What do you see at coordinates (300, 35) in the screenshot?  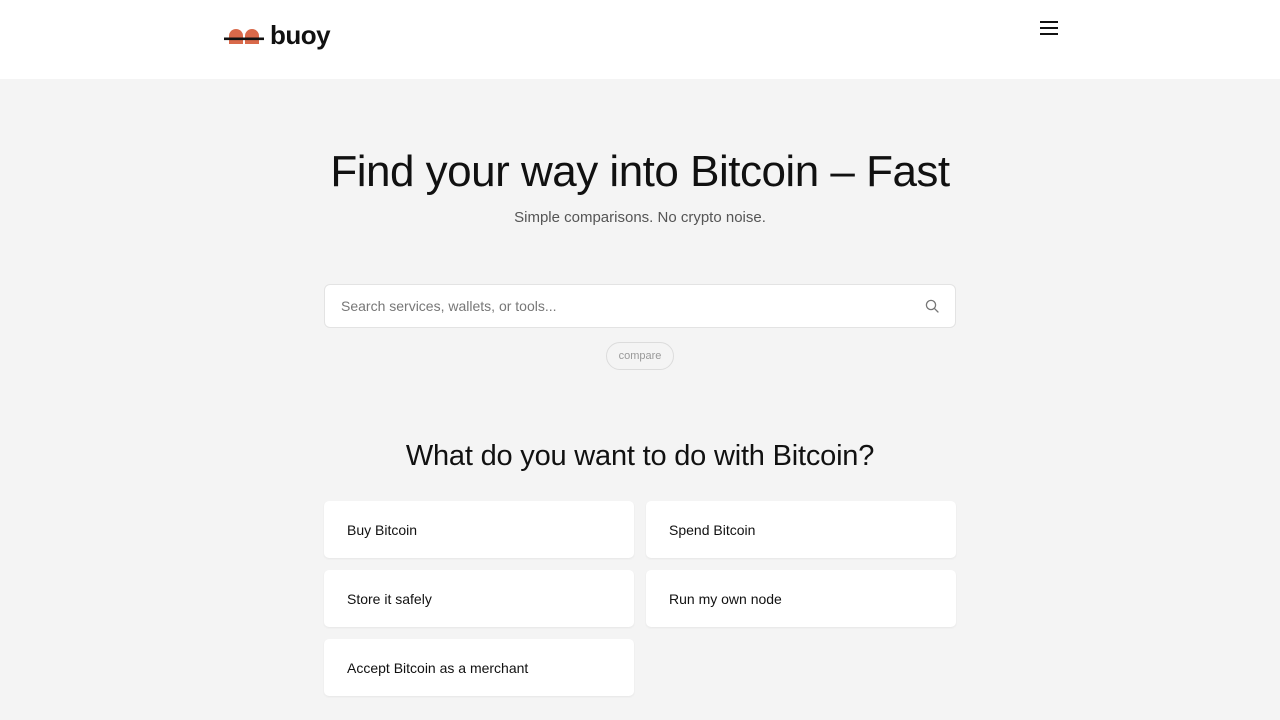 I see `logo-text: buoy` at bounding box center [300, 35].